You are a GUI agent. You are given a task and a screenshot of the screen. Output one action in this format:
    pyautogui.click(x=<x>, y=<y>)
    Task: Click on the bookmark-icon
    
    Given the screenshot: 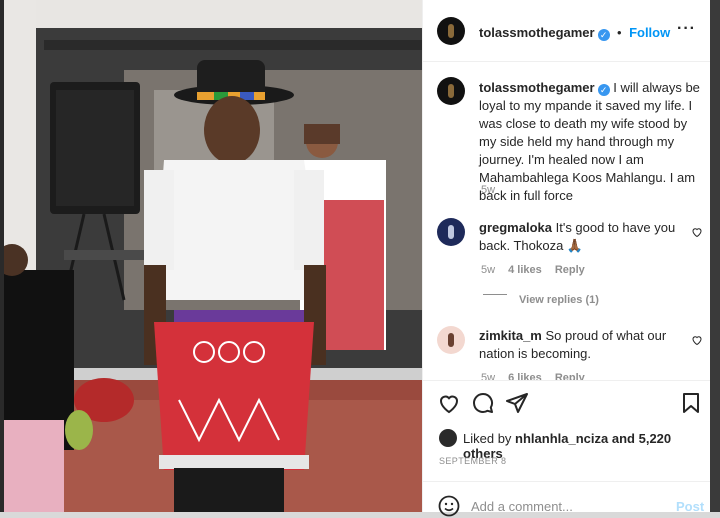 What is the action you would take?
    pyautogui.click(x=691, y=403)
    